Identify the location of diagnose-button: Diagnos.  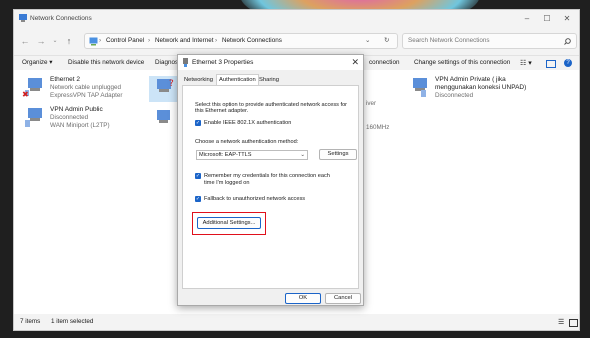
(166, 62).